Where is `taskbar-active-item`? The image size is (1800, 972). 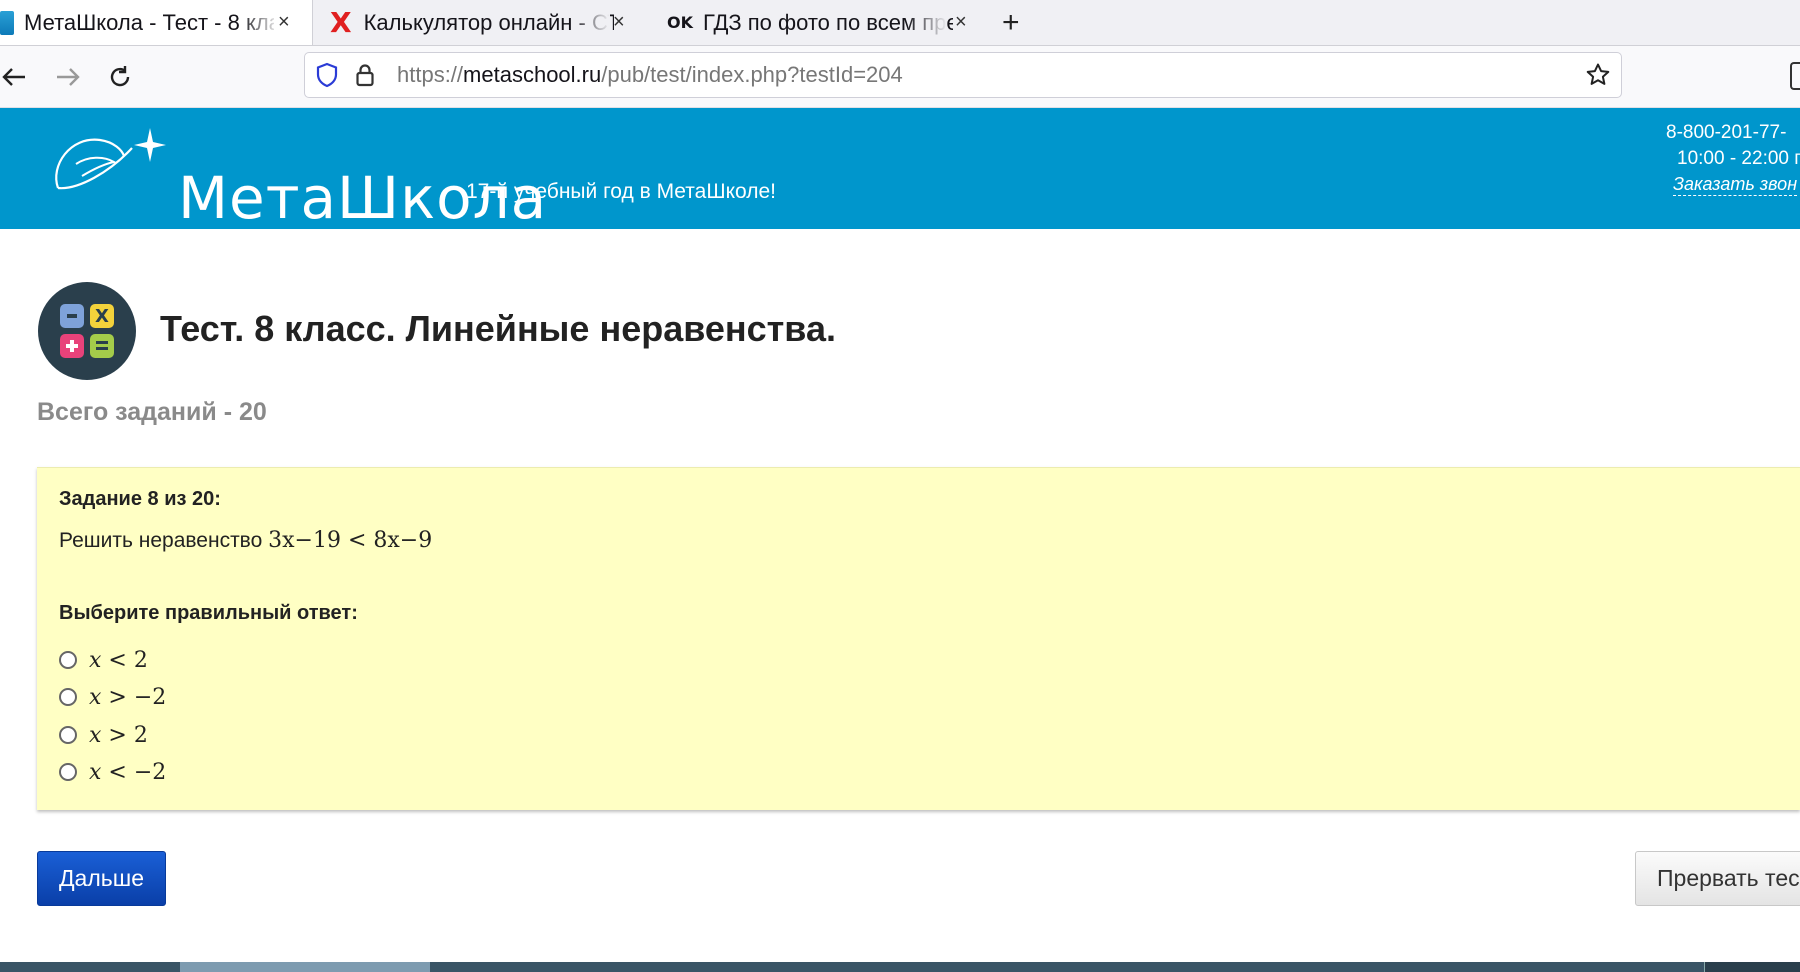
taskbar-active-item is located at coordinates (305, 967).